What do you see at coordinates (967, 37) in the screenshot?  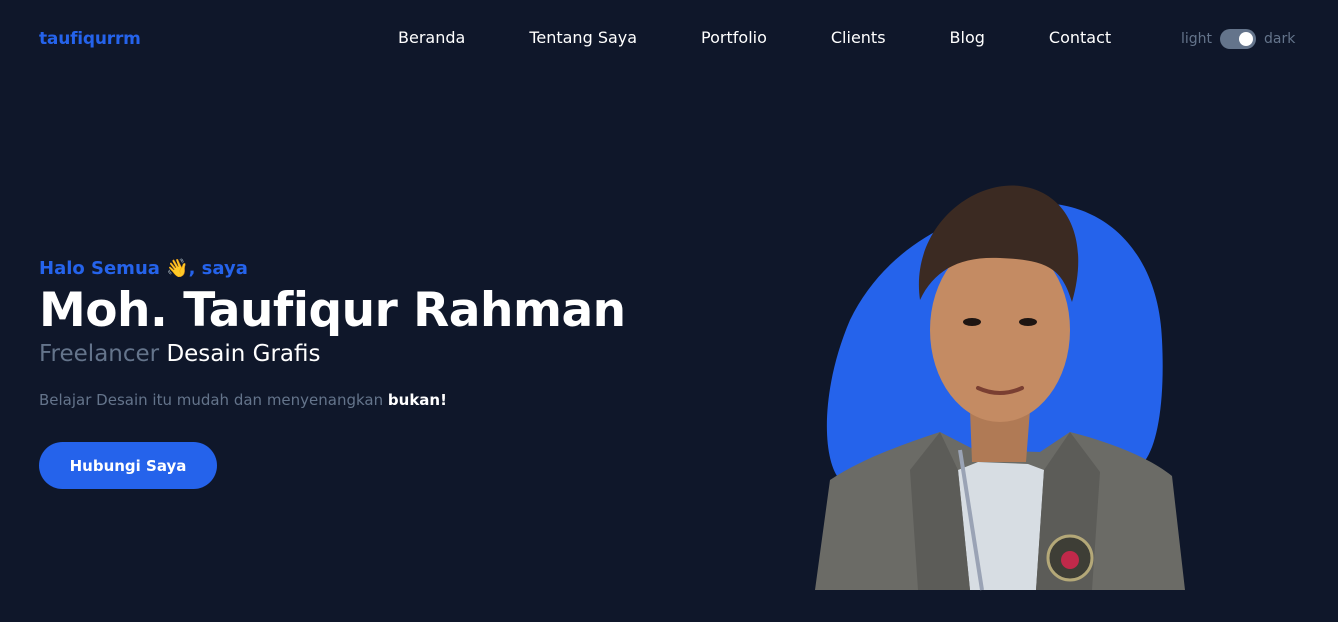 I see `nav-item-blog: Blog` at bounding box center [967, 37].